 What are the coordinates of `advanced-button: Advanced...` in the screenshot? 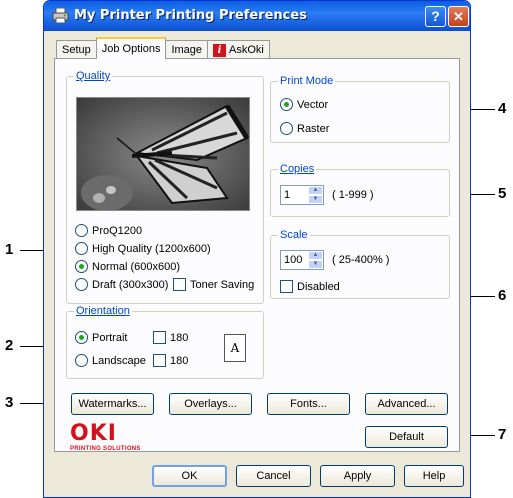 It's located at (406, 404).